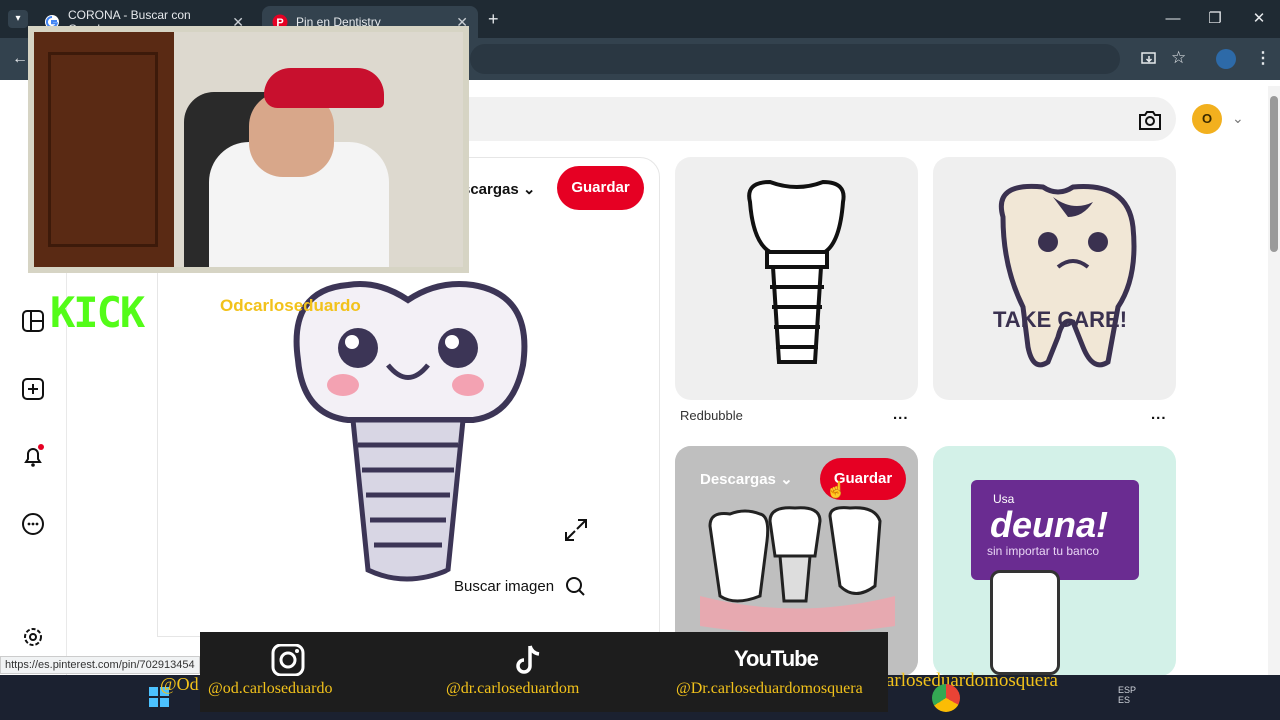  What do you see at coordinates (1127, 695) in the screenshot?
I see `language-indicator: ESP ES` at bounding box center [1127, 695].